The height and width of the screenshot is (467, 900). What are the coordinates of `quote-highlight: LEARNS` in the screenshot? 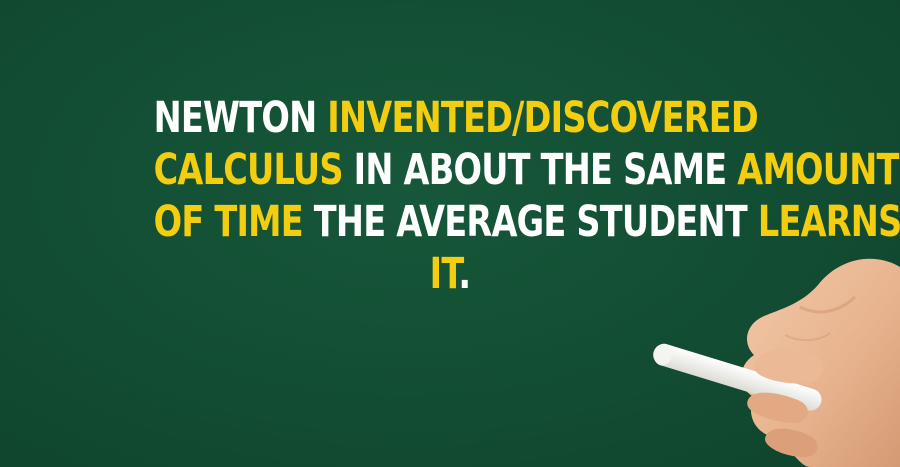 It's located at (828, 222).